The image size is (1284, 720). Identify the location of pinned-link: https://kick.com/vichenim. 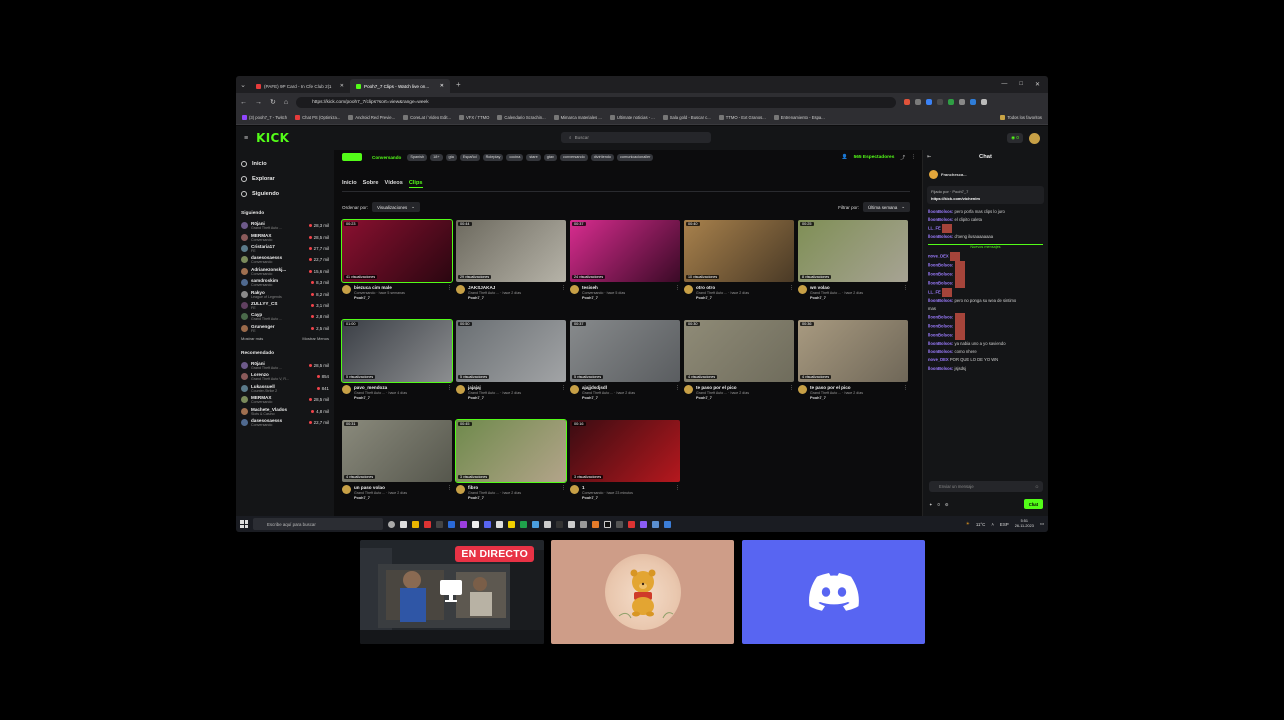
(985, 198).